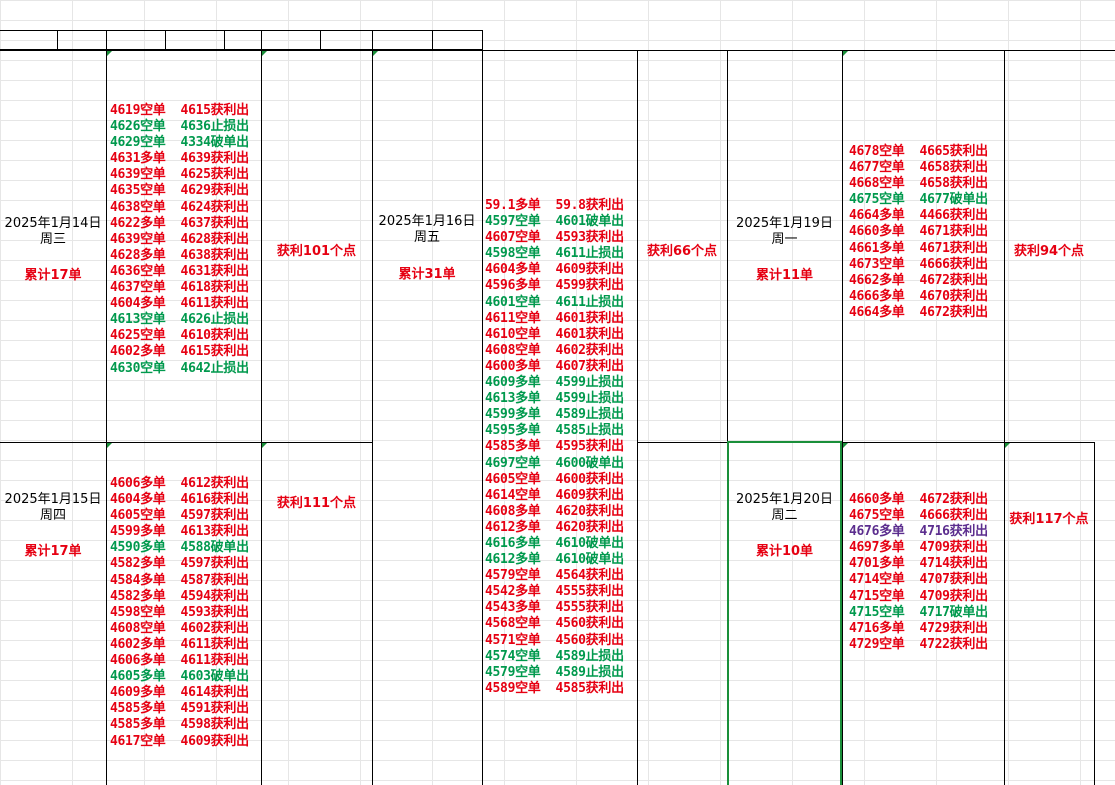 The height and width of the screenshot is (785, 1115). What do you see at coordinates (554, 302) in the screenshot?
I see `trade-entry: 4601空单 4611止损出` at bounding box center [554, 302].